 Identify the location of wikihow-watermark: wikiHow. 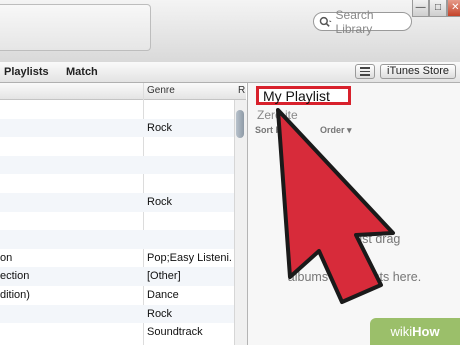
(415, 331).